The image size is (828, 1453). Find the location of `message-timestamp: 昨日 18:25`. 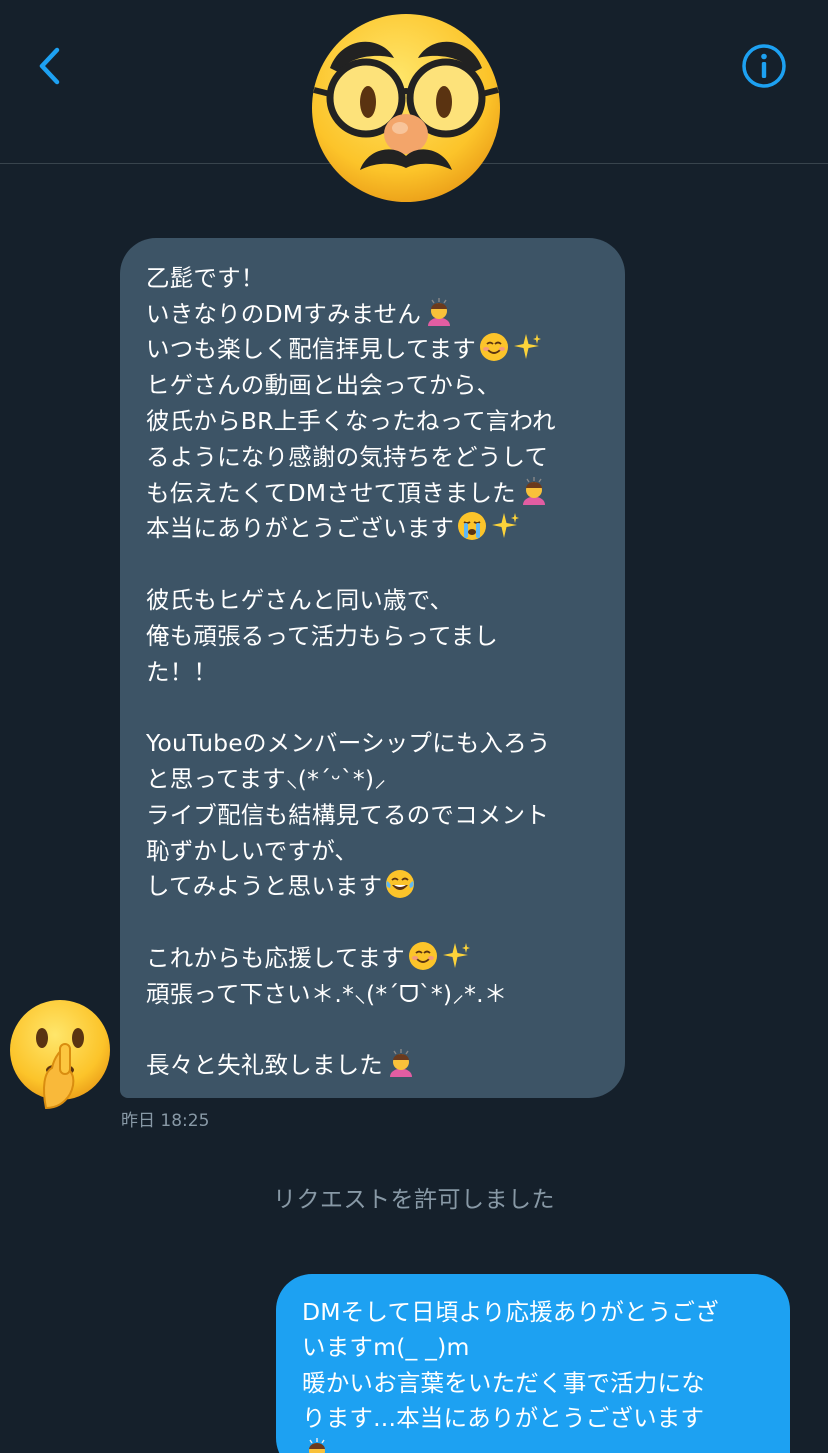

message-timestamp: 昨日 18:25 is located at coordinates (165, 1121).